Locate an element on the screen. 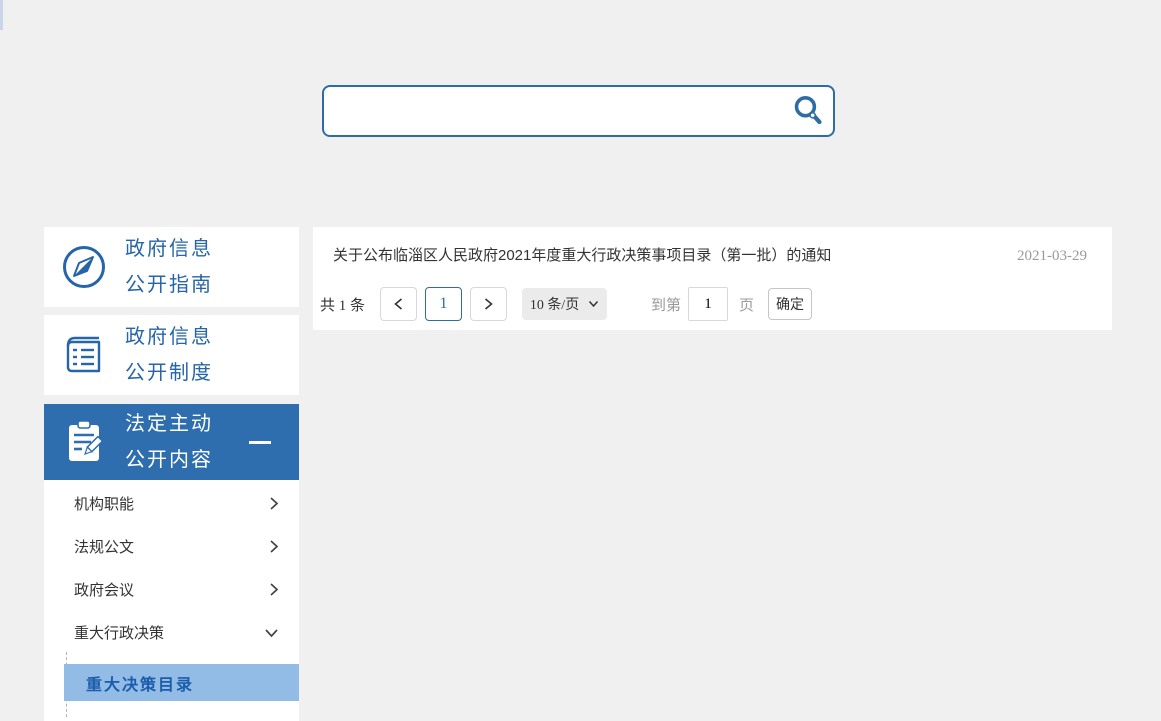  pagination: 共 1 条 1 10 条/页 到第 页 确定 is located at coordinates (712, 304).